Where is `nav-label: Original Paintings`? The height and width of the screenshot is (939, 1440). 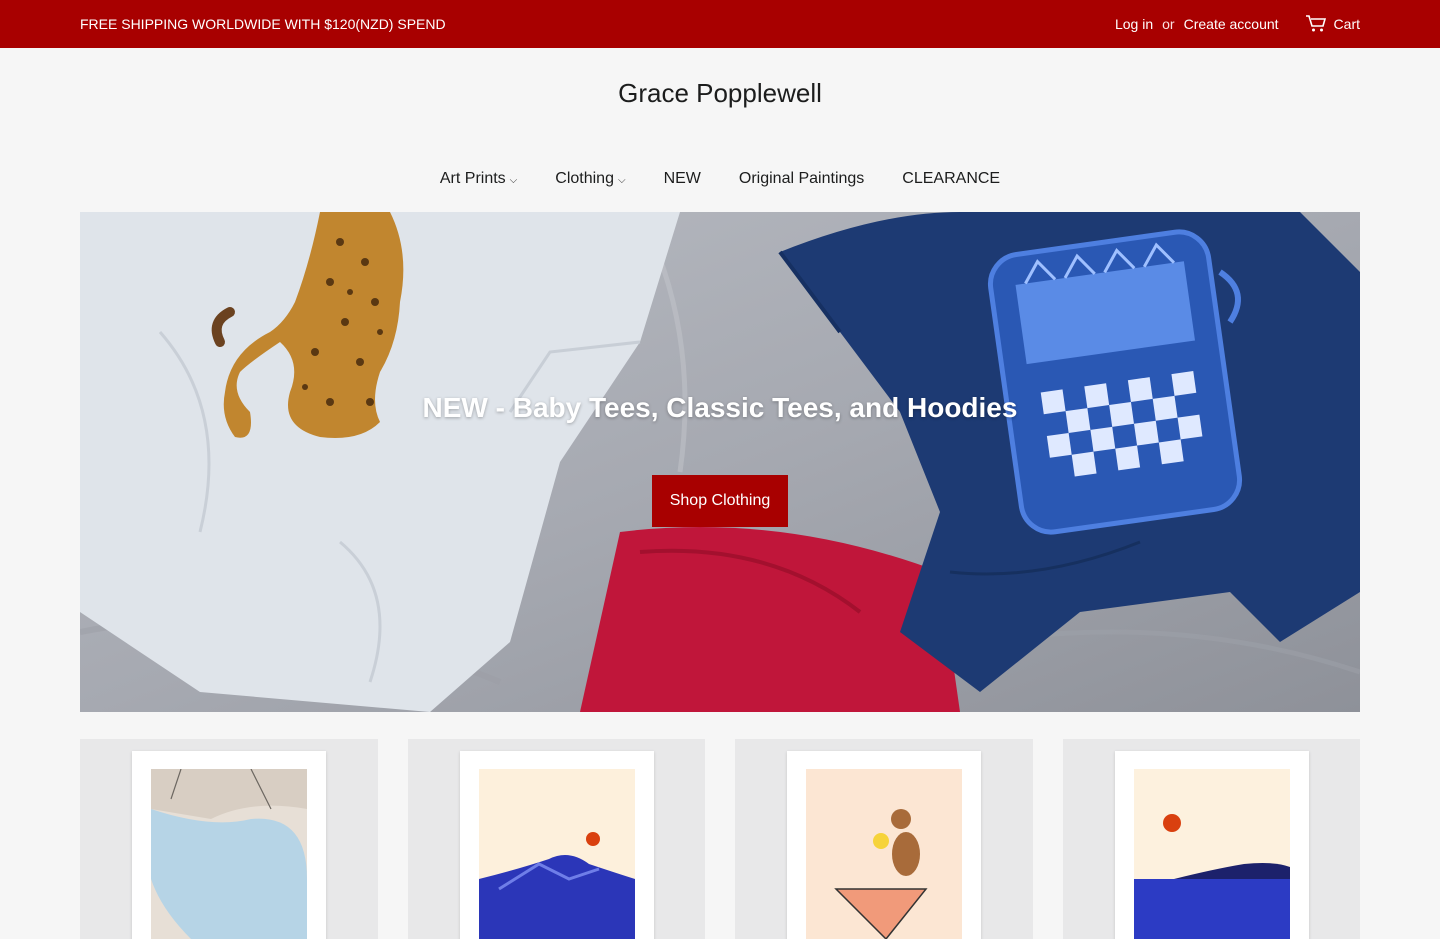
nav-label: Original Paintings is located at coordinates (801, 178).